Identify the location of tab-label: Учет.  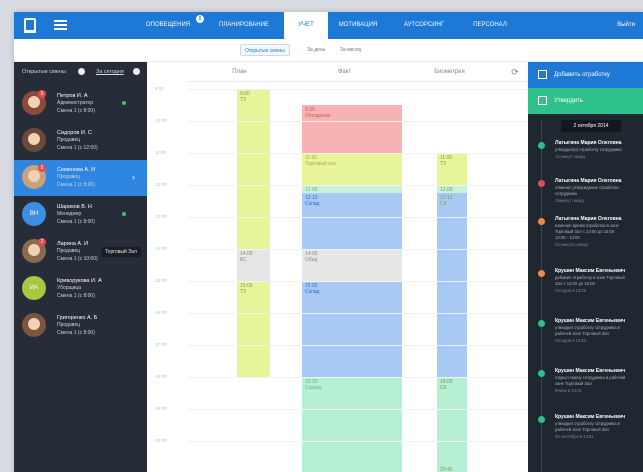
(306, 25).